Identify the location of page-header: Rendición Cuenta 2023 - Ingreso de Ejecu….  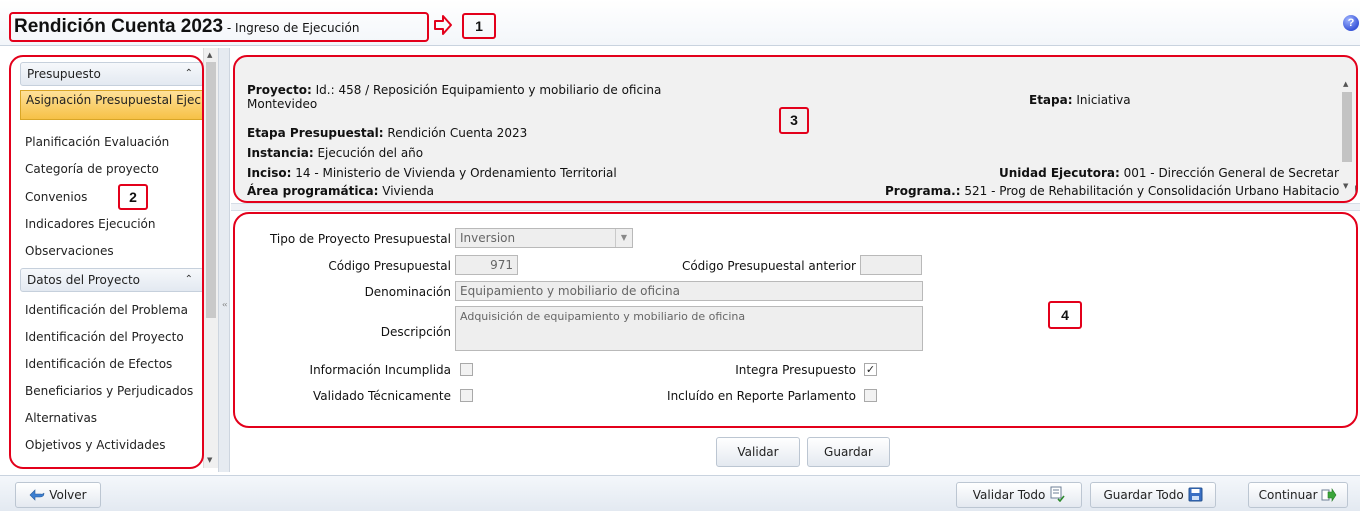
(680, 23).